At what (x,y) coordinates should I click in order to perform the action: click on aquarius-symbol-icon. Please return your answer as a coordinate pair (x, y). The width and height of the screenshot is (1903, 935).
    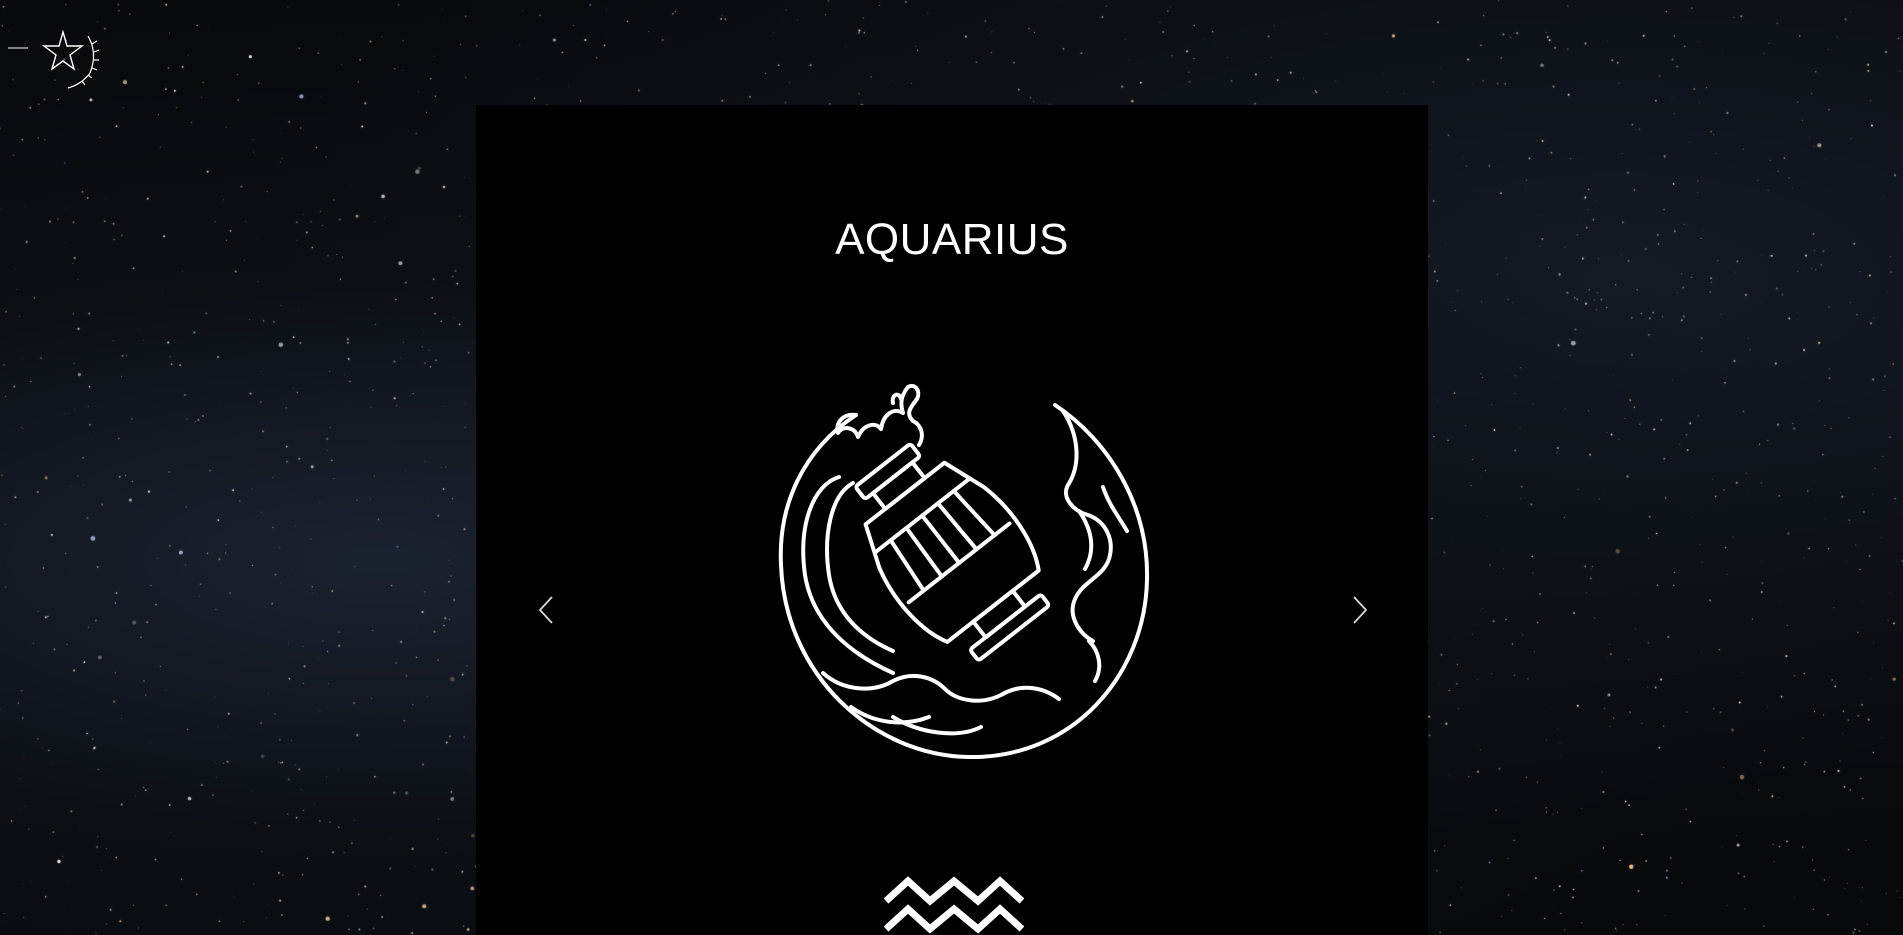
    Looking at the image, I should click on (954, 905).